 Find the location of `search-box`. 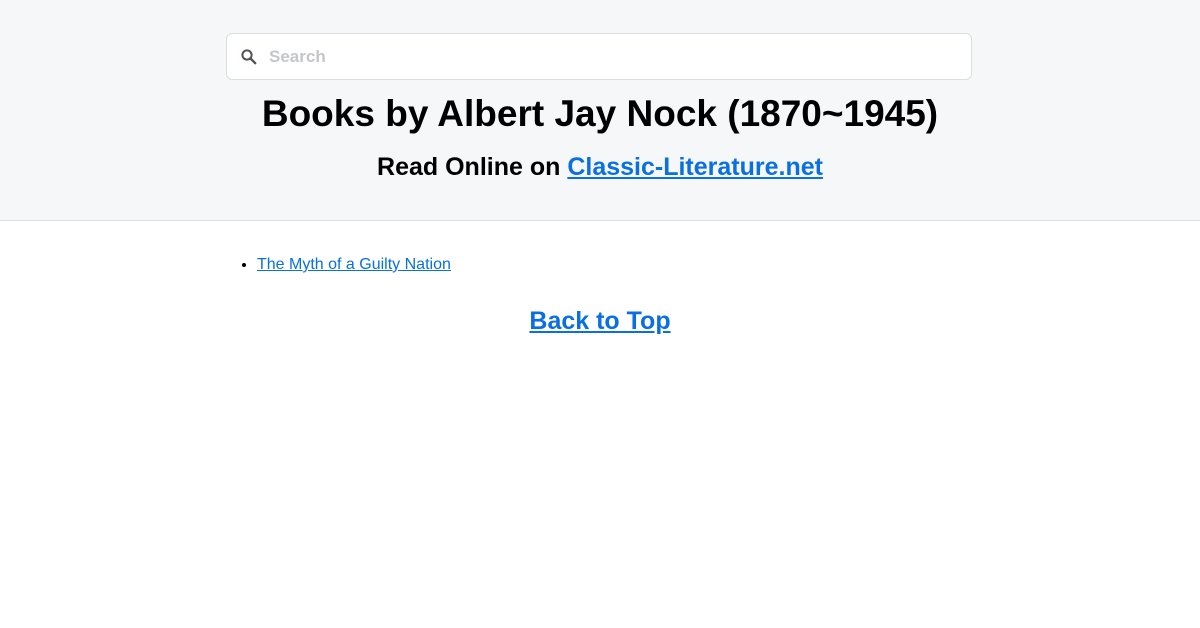

search-box is located at coordinates (599, 56).